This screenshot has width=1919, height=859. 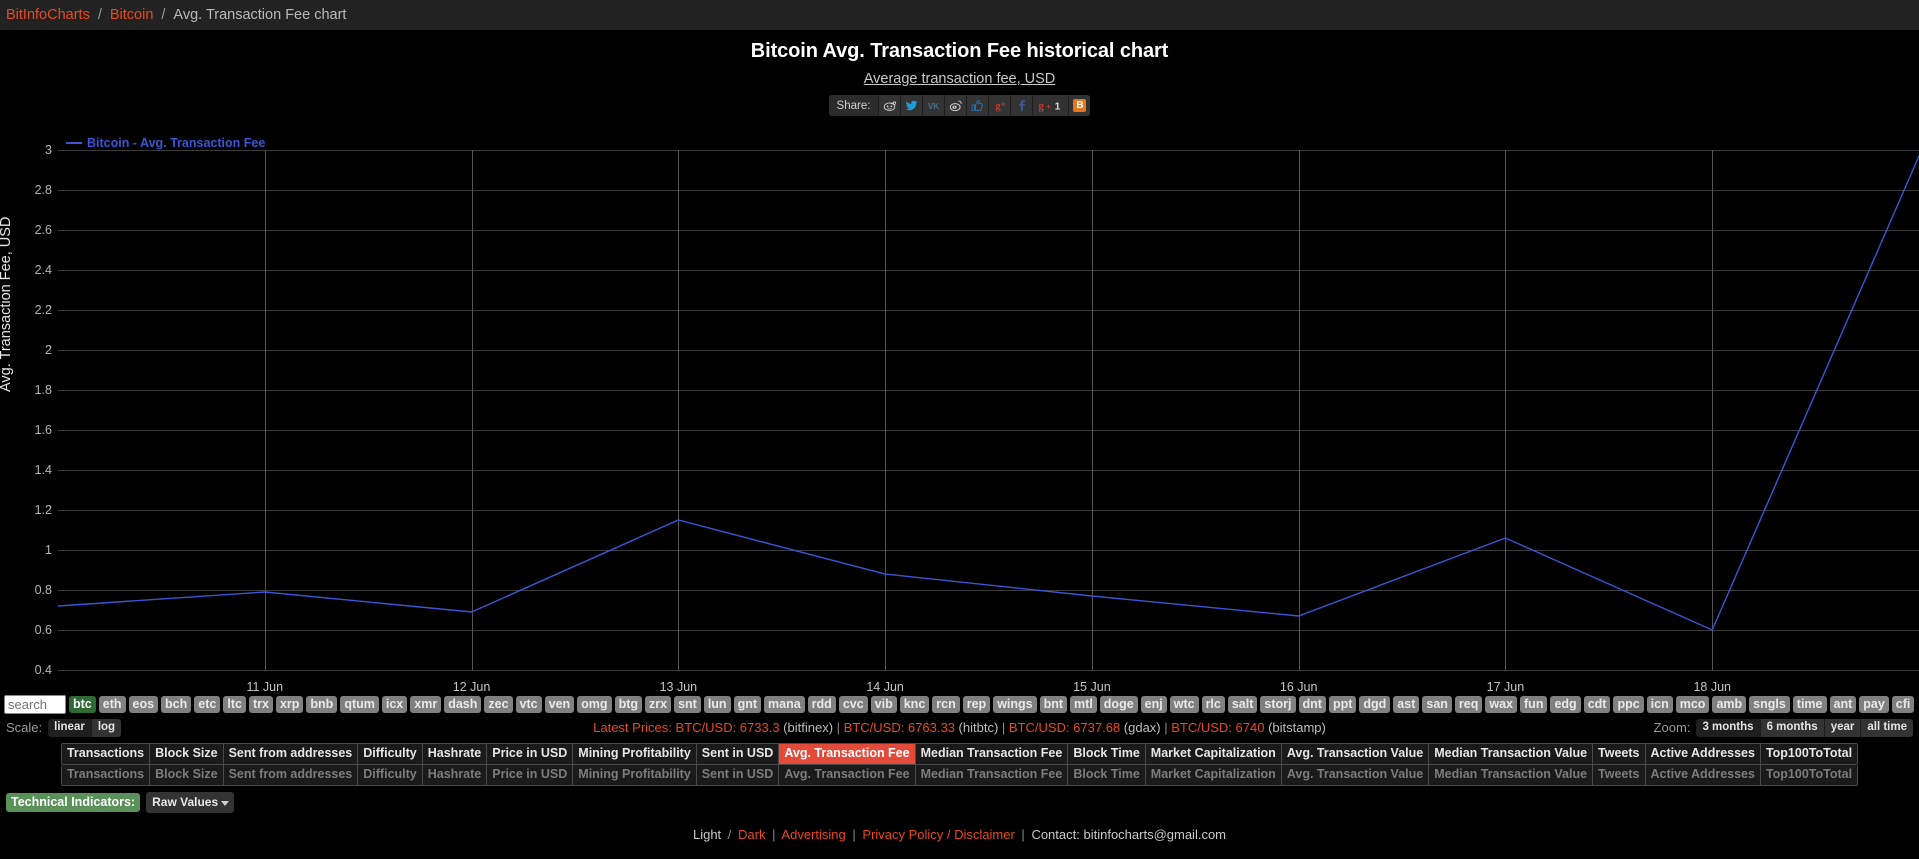 What do you see at coordinates (1406, 704) in the screenshot?
I see `coin-ticker-ast: ast` at bounding box center [1406, 704].